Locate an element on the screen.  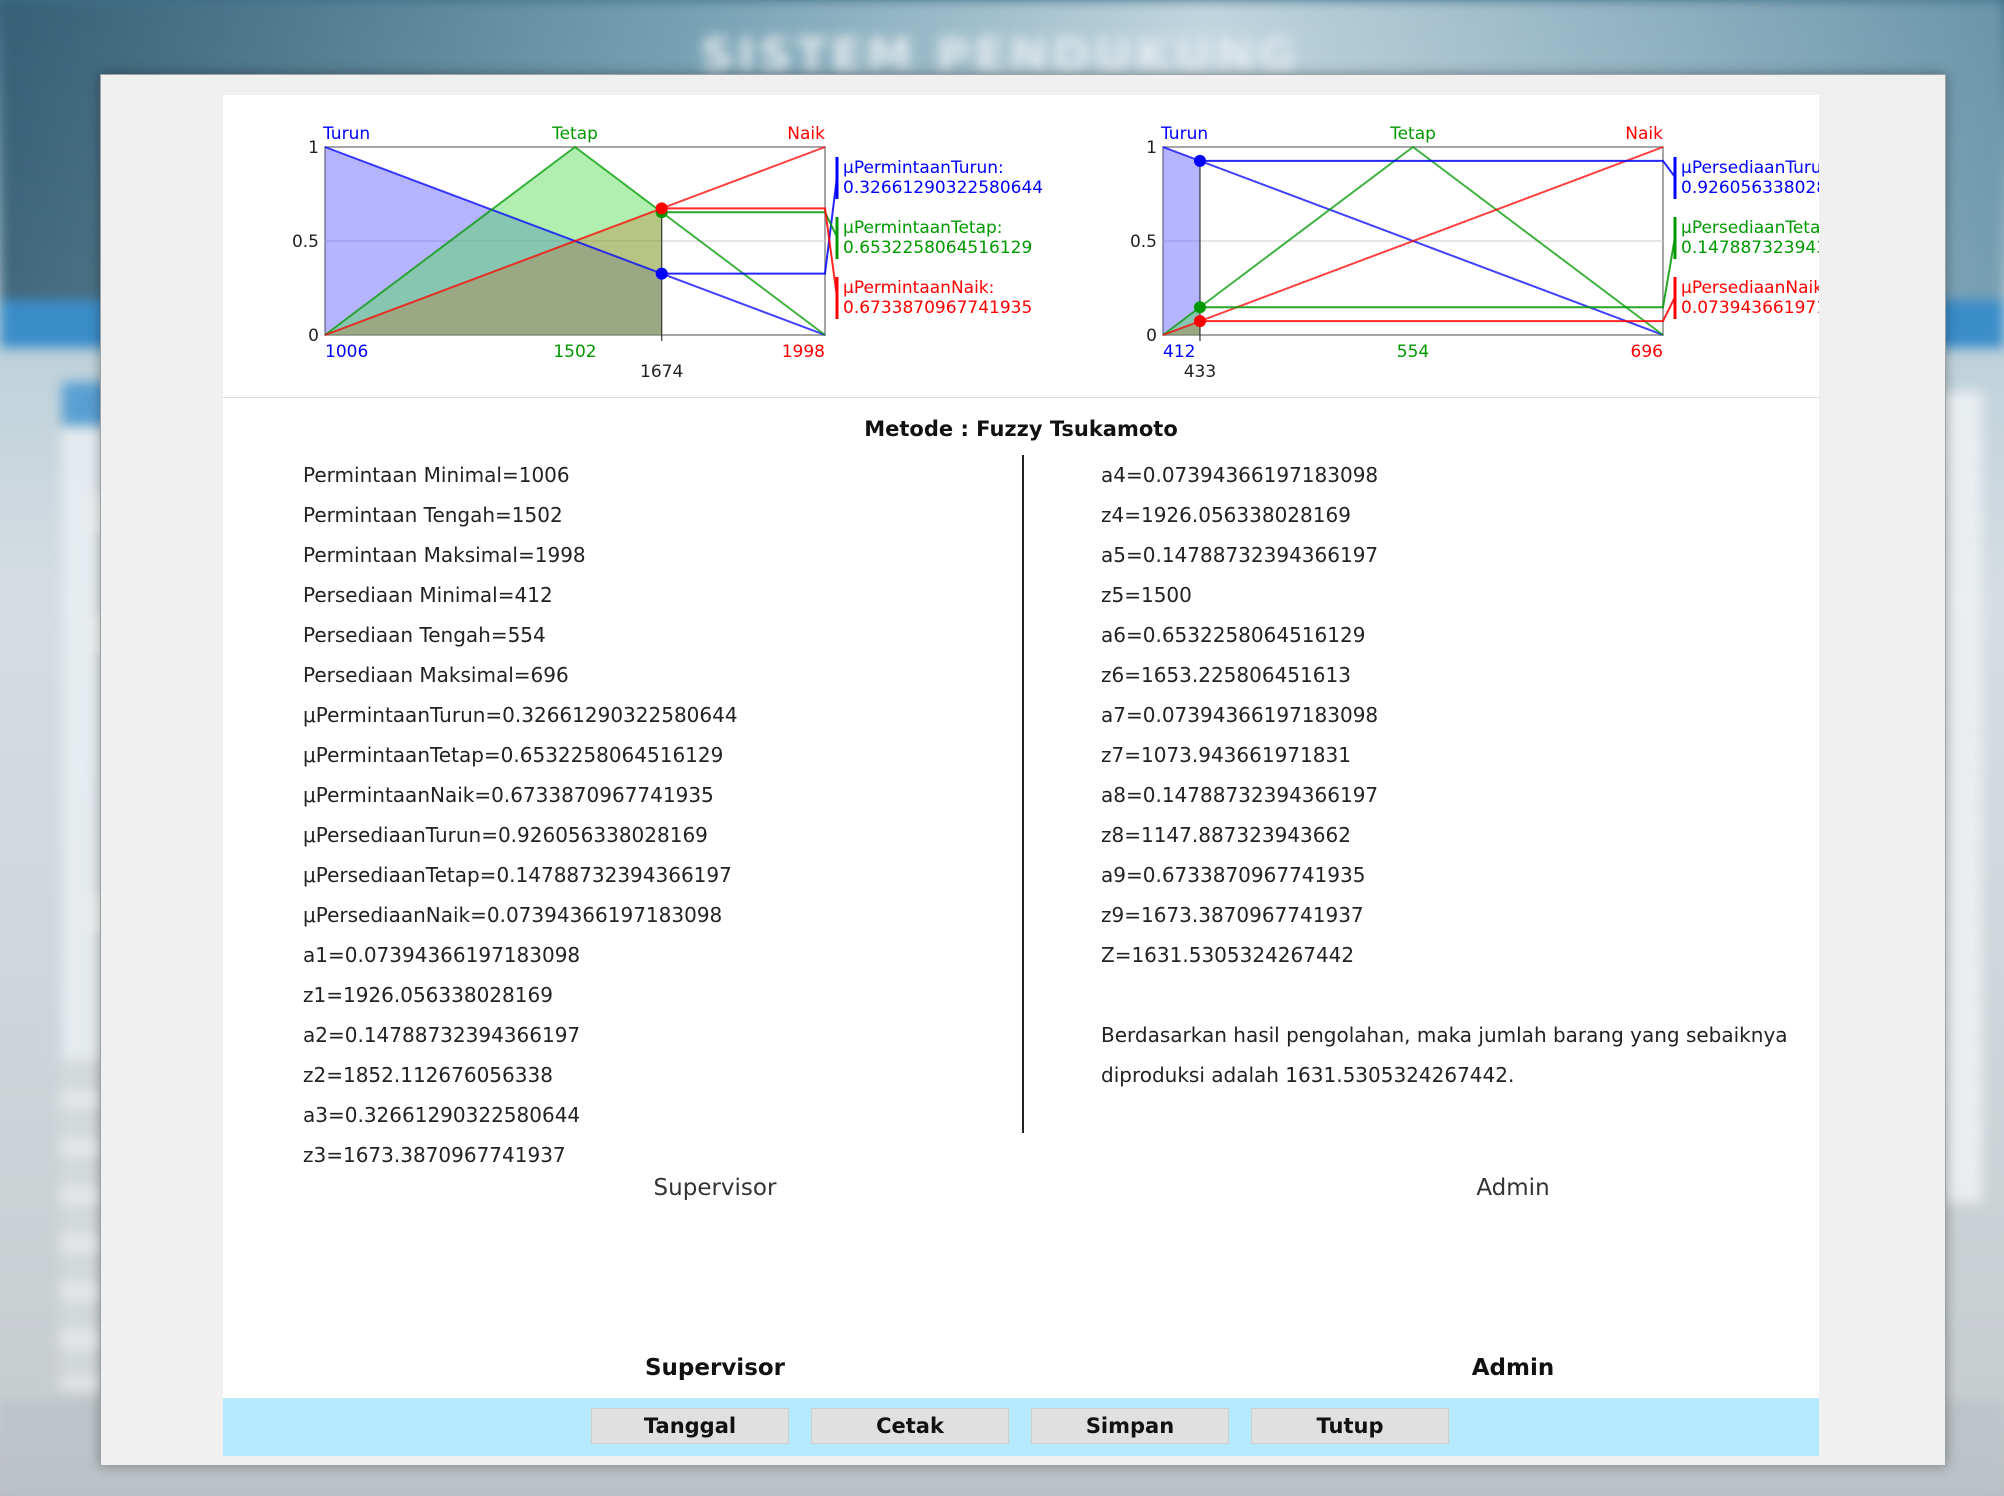
calc-line: a2=0.14788732394366197 is located at coordinates (442, 1035).